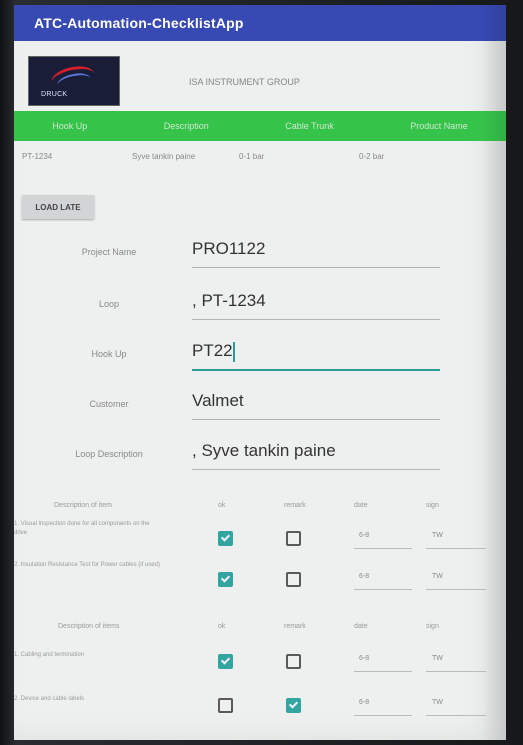  I want to click on info-low: 0-1 bar, so click(252, 156).